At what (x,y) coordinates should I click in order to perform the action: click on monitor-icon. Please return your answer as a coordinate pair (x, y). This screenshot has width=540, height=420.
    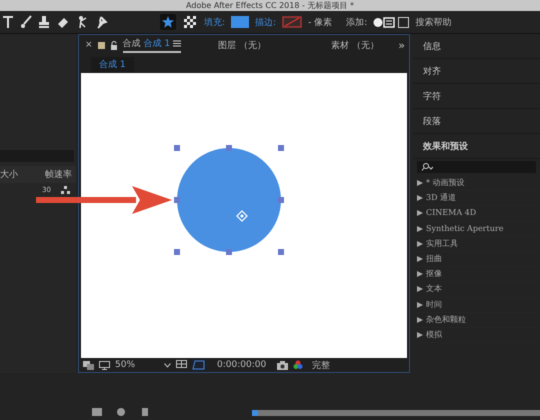
    Looking at the image, I should click on (104, 365).